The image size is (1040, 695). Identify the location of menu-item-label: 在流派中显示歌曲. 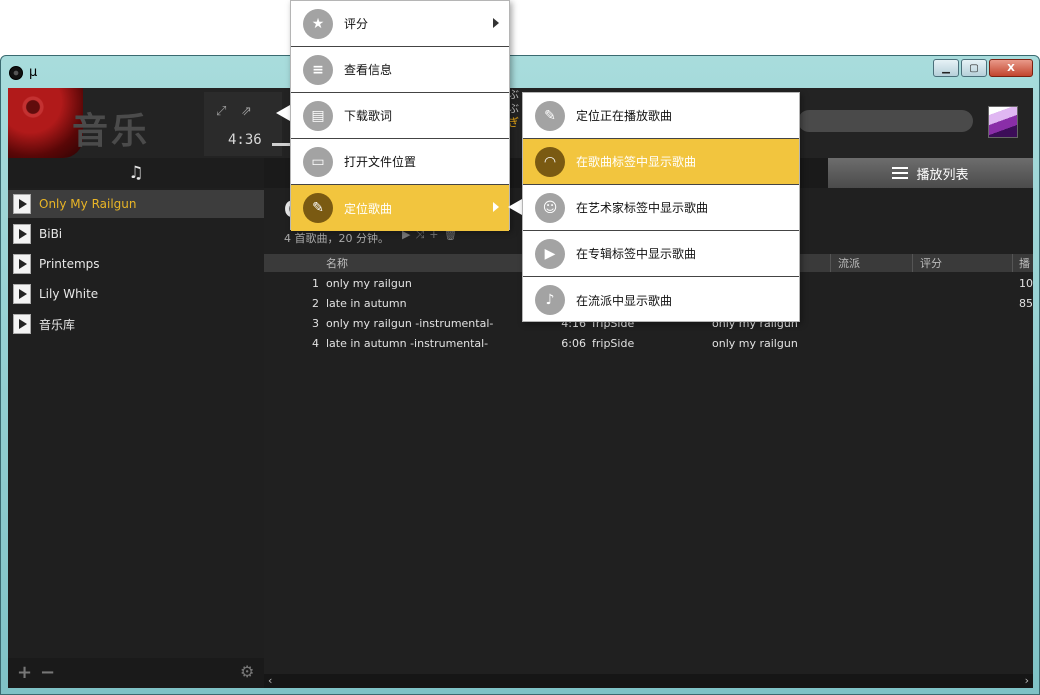
(624, 300).